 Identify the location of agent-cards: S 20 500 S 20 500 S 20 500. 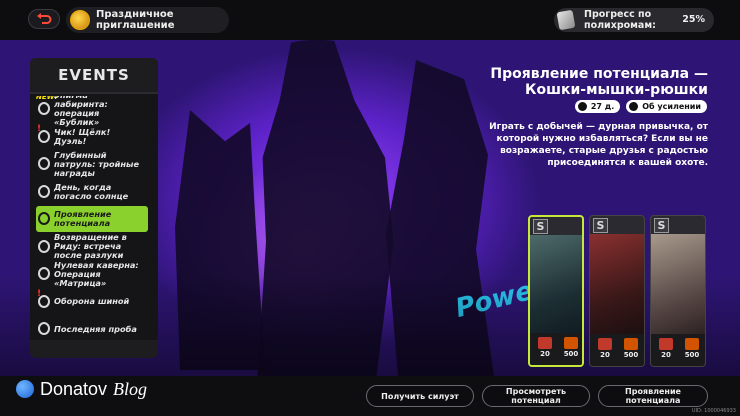
(618, 291).